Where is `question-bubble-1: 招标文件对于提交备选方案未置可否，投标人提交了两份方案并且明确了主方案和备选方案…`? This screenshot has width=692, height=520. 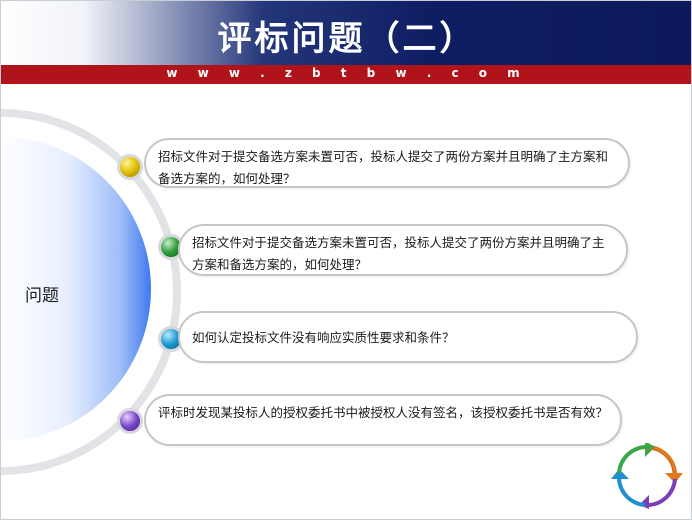 question-bubble-1: 招标文件对于提交备选方案未置可否，投标人提交了两份方案并且明确了主方案和备选方案… is located at coordinates (387, 163).